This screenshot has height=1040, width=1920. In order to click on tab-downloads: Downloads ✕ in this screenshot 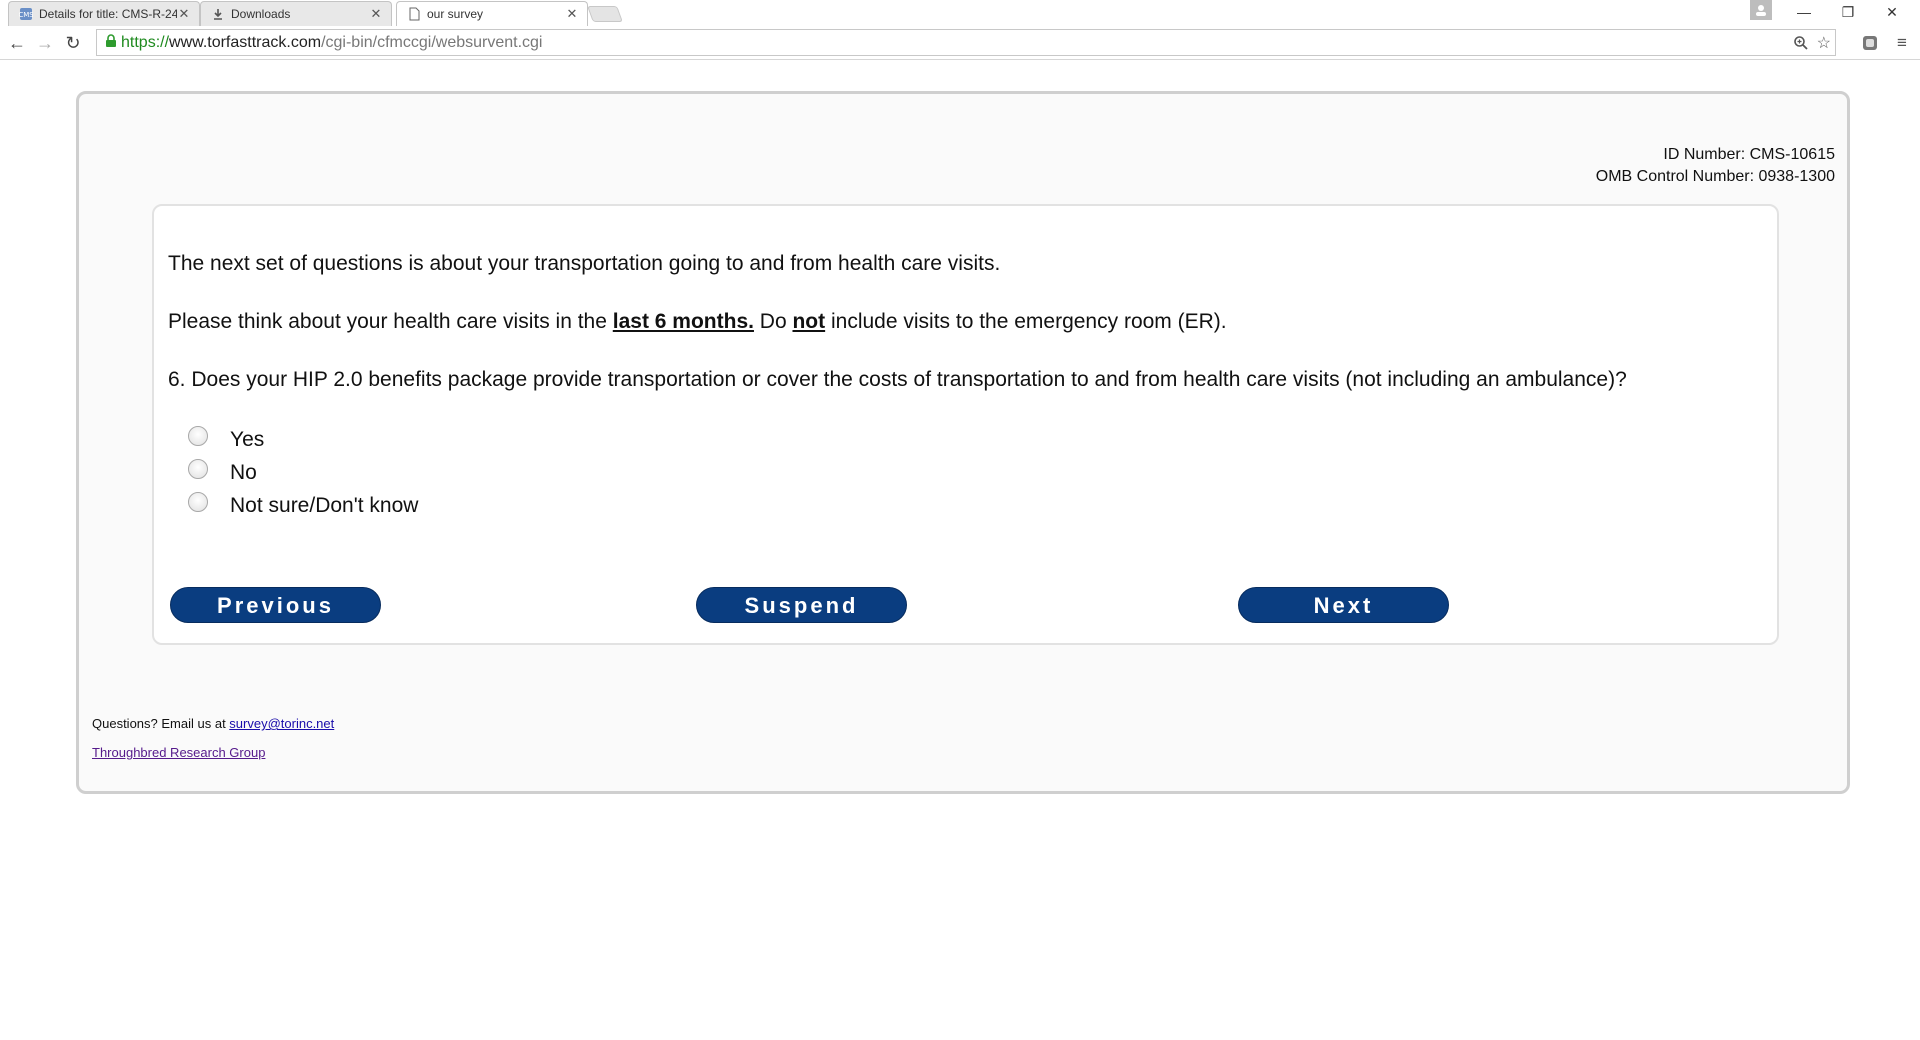, I will do `click(296, 13)`.